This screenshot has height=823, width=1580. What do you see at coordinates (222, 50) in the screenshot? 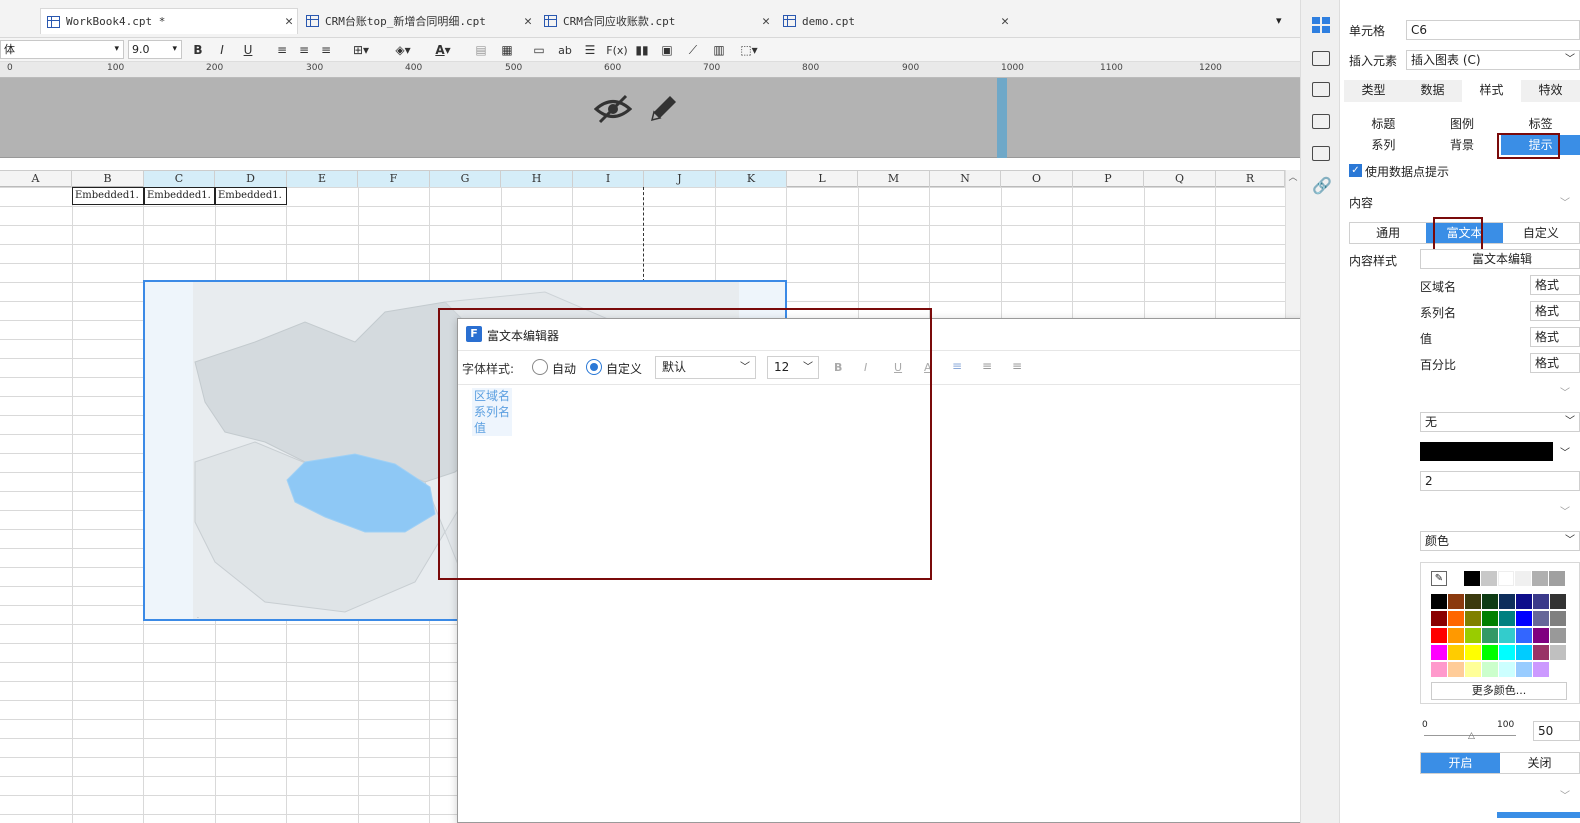
I see `italic-button: I` at bounding box center [222, 50].